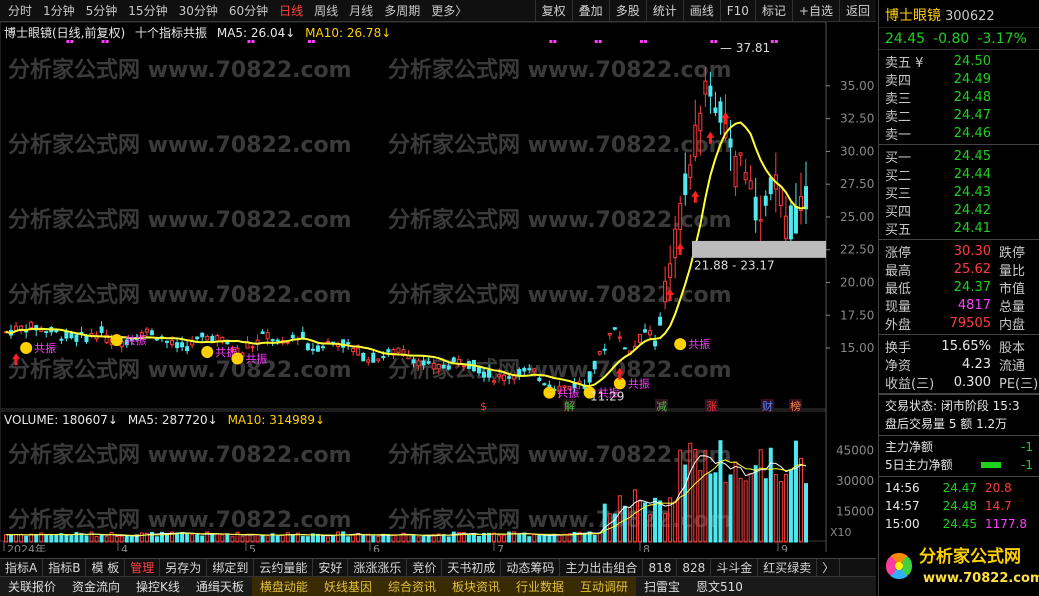 The height and width of the screenshot is (596, 1039). I want to click on logo-url: www.70822.com, so click(981, 578).